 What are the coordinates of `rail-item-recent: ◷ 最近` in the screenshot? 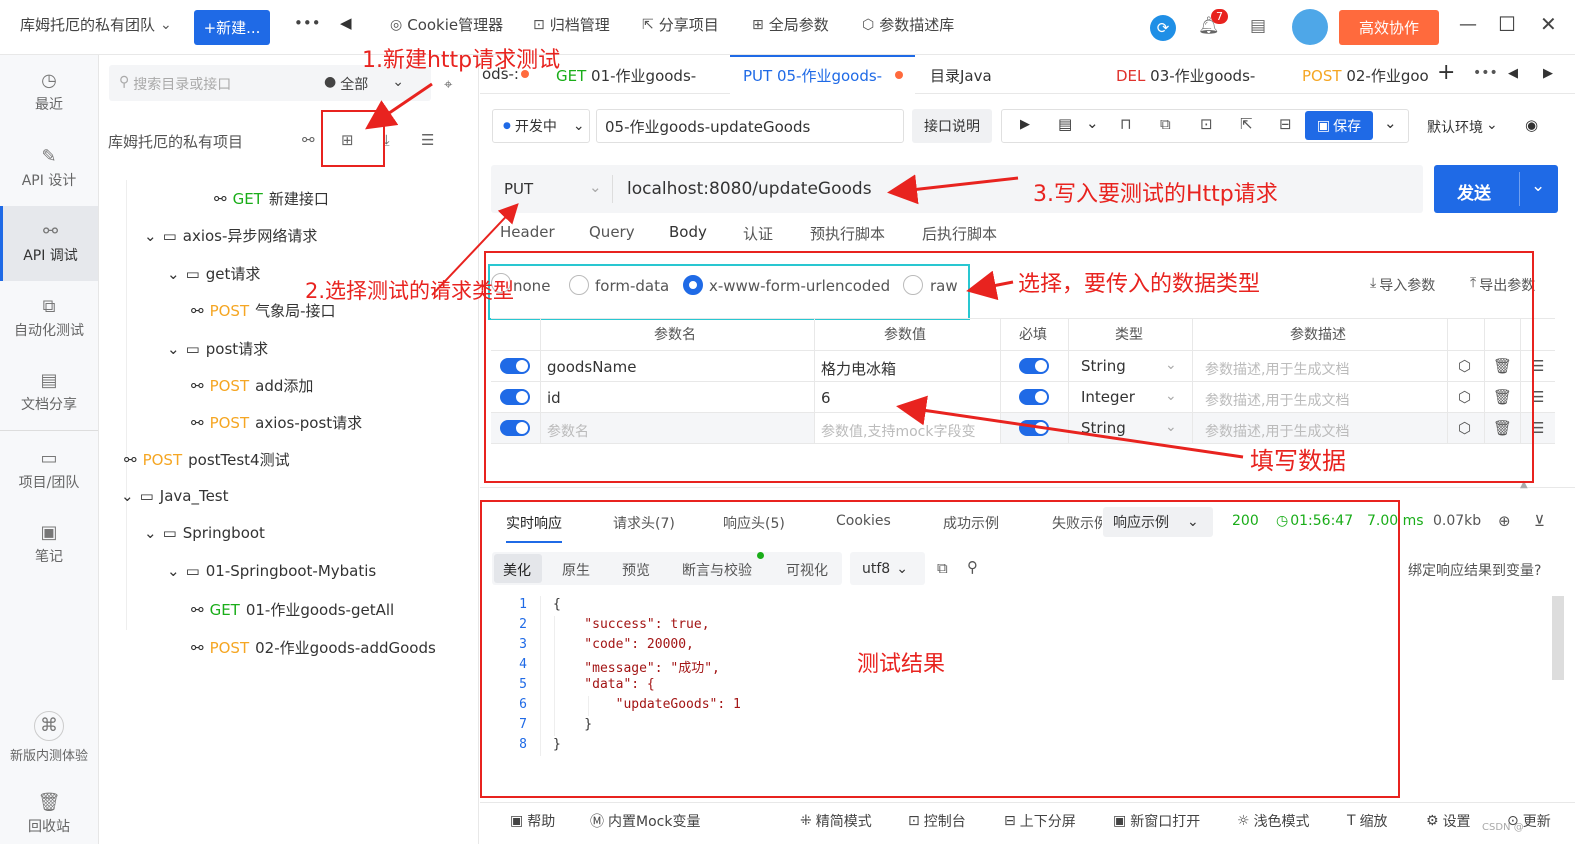 It's located at (49, 92).